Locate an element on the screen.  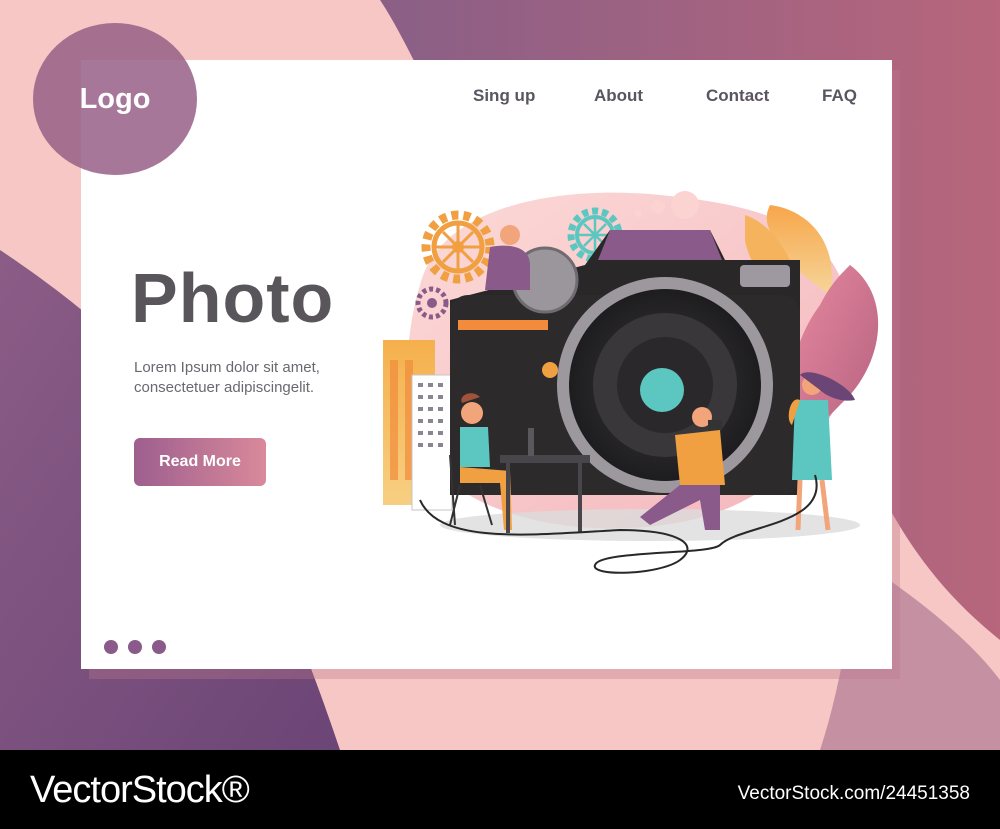
nav-contact: Contact is located at coordinates (737, 96).